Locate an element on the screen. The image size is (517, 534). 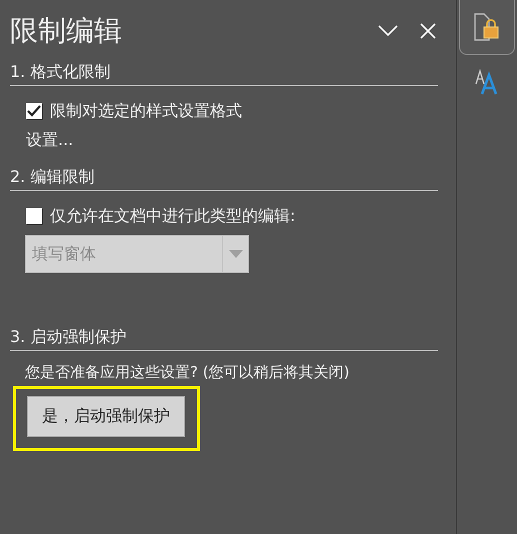
checkbox-label: 仅允许在文档中进行此类型的编辑: is located at coordinates (173, 216).